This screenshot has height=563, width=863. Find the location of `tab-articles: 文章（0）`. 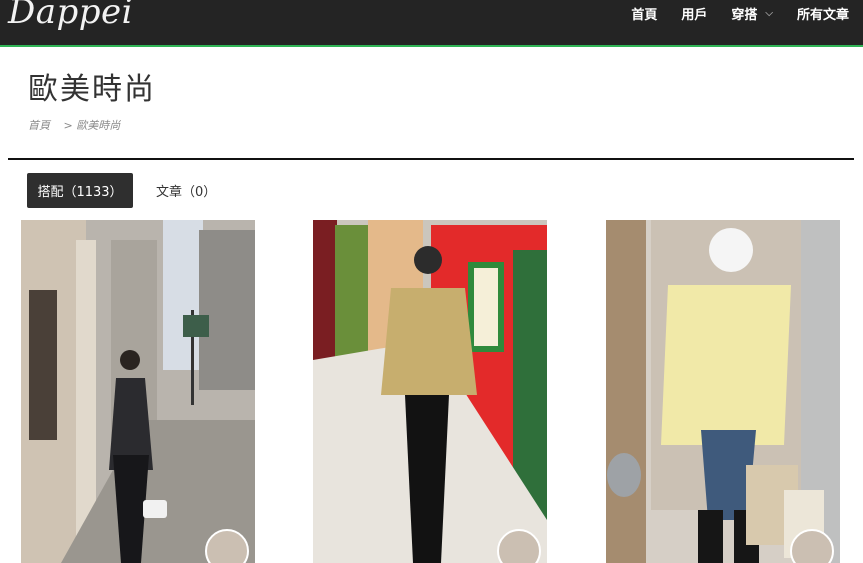

tab-articles: 文章（0） is located at coordinates (186, 190).